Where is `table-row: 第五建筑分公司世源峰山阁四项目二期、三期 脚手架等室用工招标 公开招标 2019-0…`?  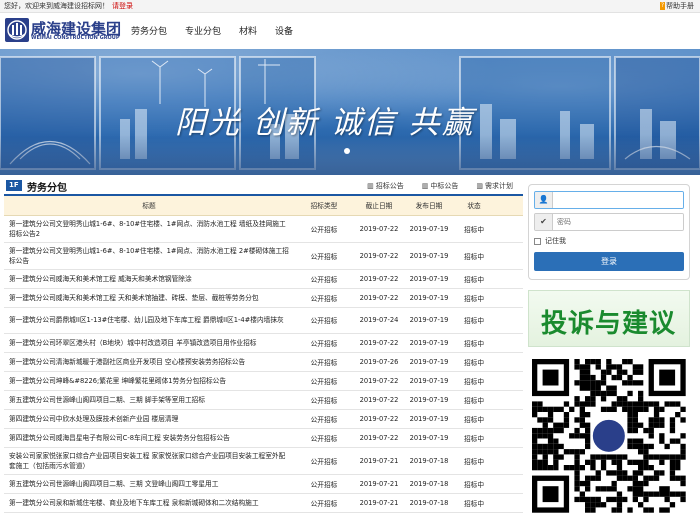
table-row: 第五建筑分公司世源峰山阁四项目二期、三期 脚手架等室用工招标 公开招标 2019-0… is located at coordinates (263, 400).